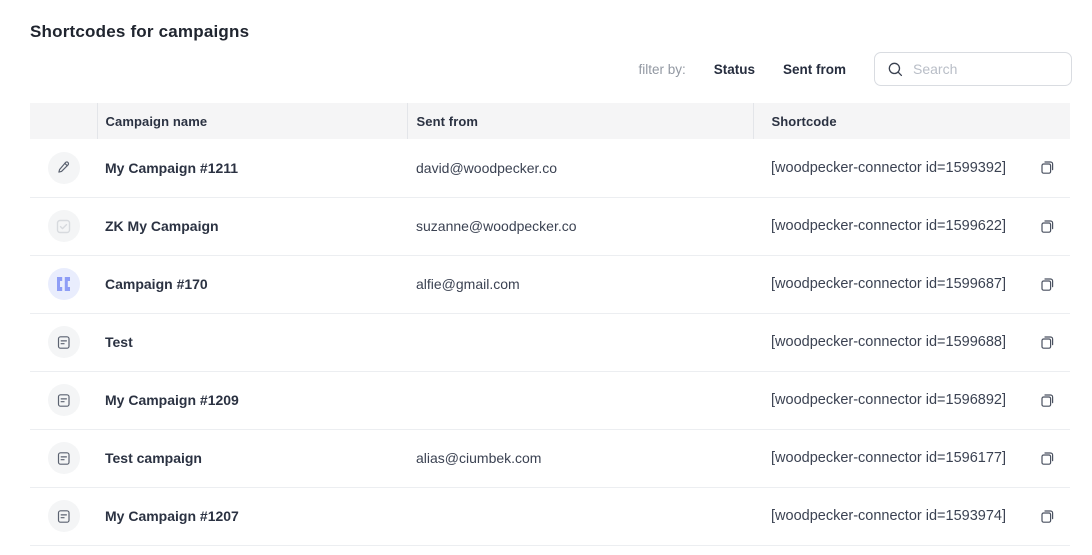 This screenshot has height=555, width=1092. What do you see at coordinates (888, 284) in the screenshot?
I see `shortcode-value: [woodpecker-connector id=1599687]` at bounding box center [888, 284].